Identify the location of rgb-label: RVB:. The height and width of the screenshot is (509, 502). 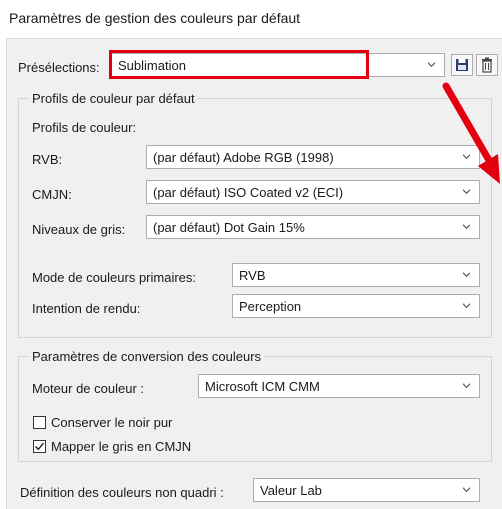
(47, 159).